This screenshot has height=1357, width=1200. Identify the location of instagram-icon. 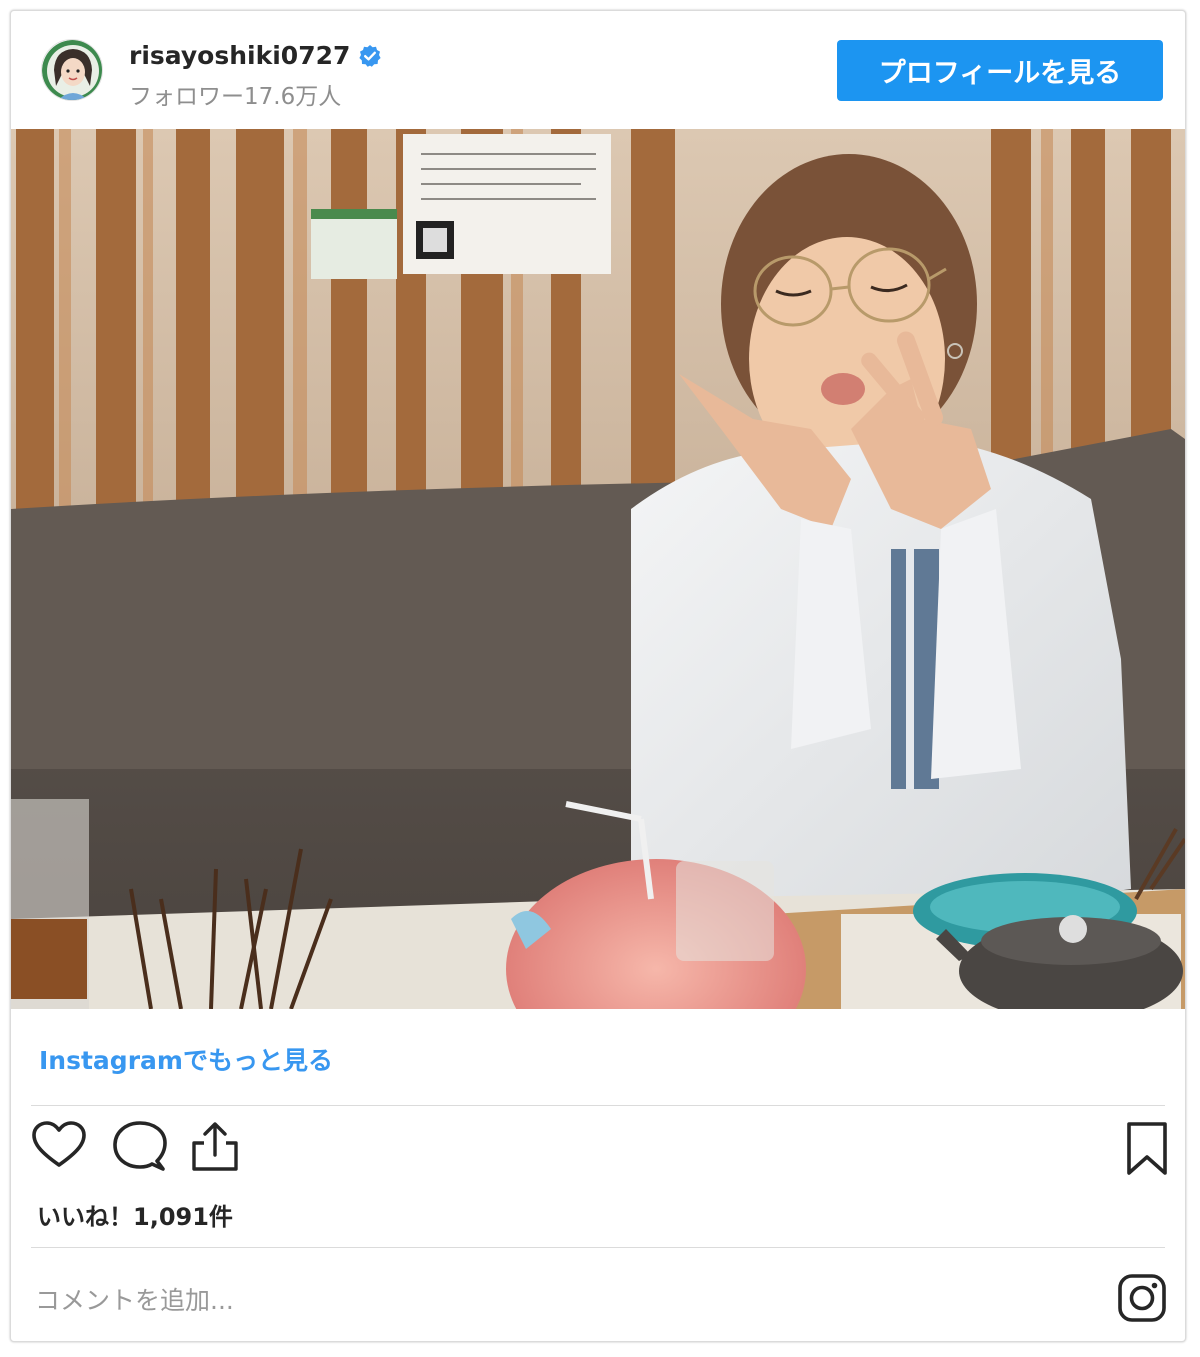
(1142, 1300).